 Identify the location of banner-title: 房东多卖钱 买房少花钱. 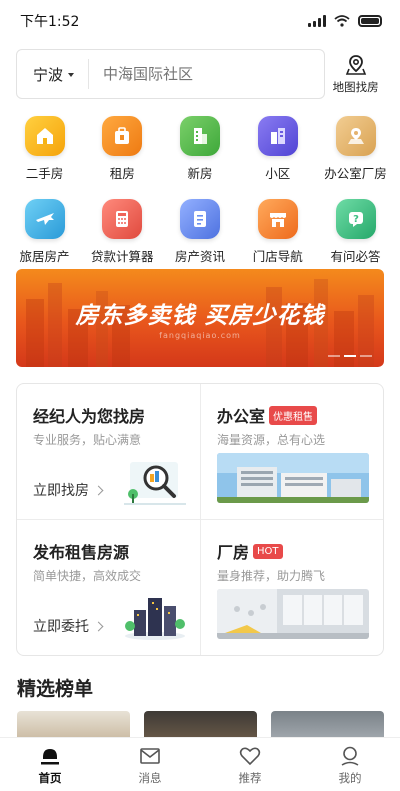
(200, 316).